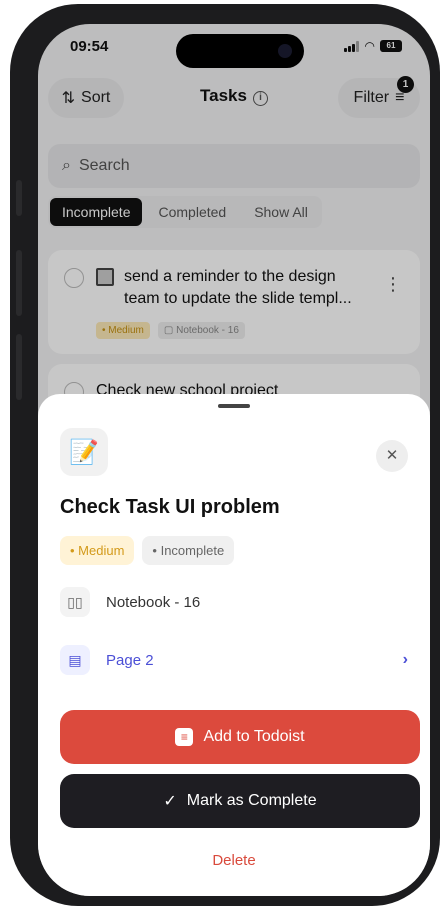 The width and height of the screenshot is (442, 911). I want to click on page-row: ▤ Page 2 ›, so click(234, 660).